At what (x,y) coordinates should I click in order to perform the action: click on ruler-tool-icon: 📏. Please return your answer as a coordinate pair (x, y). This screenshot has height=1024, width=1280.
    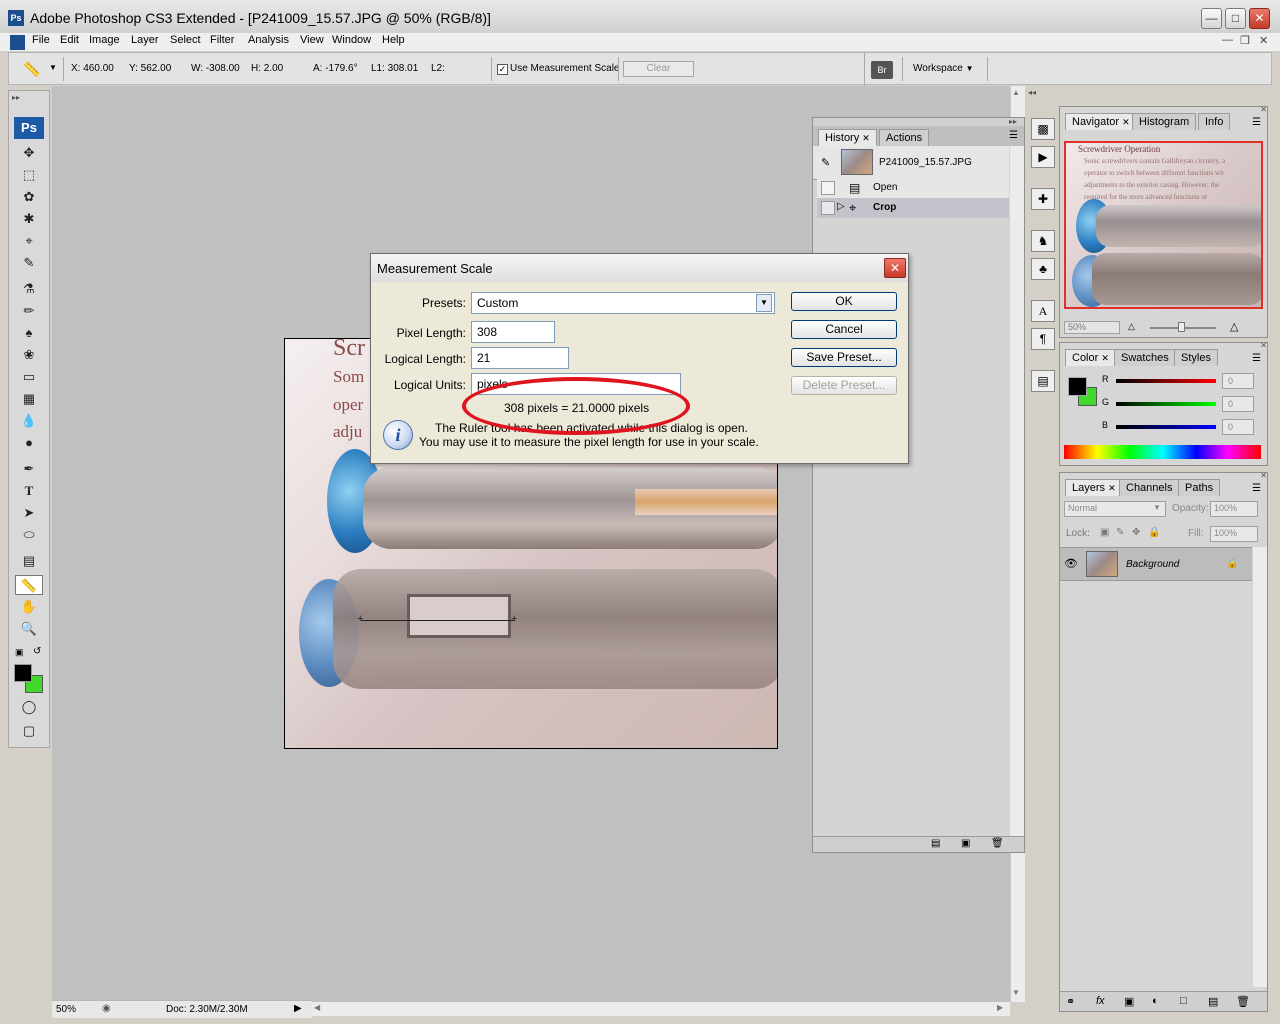
    Looking at the image, I should click on (29, 585).